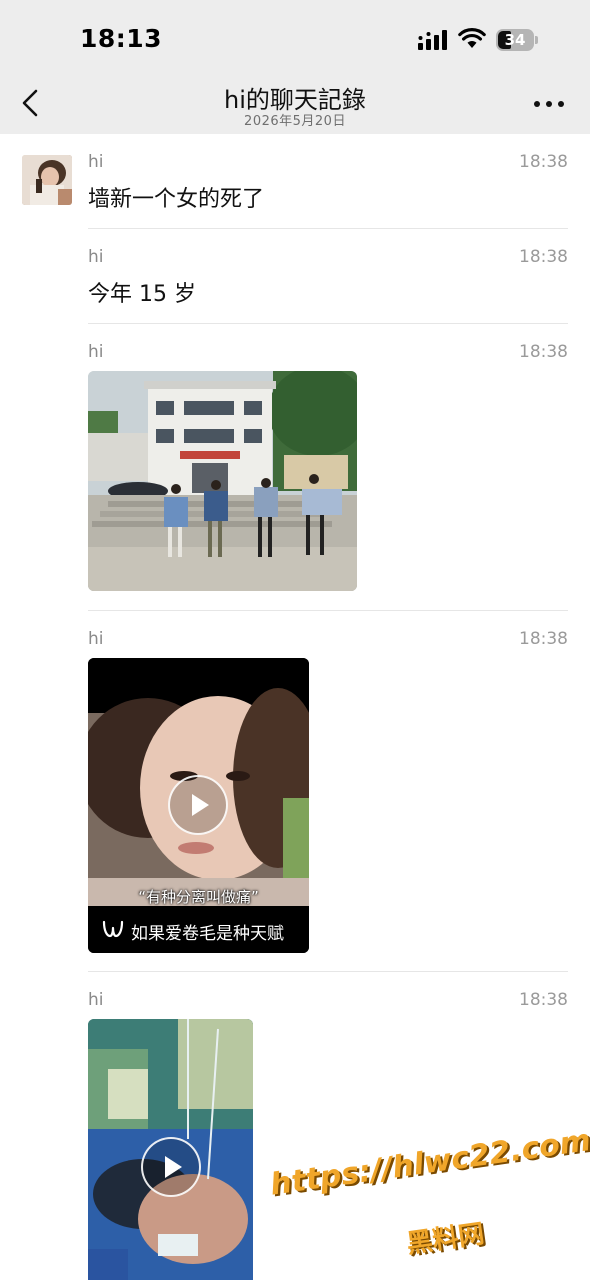 The width and height of the screenshot is (590, 1280). I want to click on message-video: “有种分离叫做痛” 如果爱卷毛是种天赋, so click(198, 805).